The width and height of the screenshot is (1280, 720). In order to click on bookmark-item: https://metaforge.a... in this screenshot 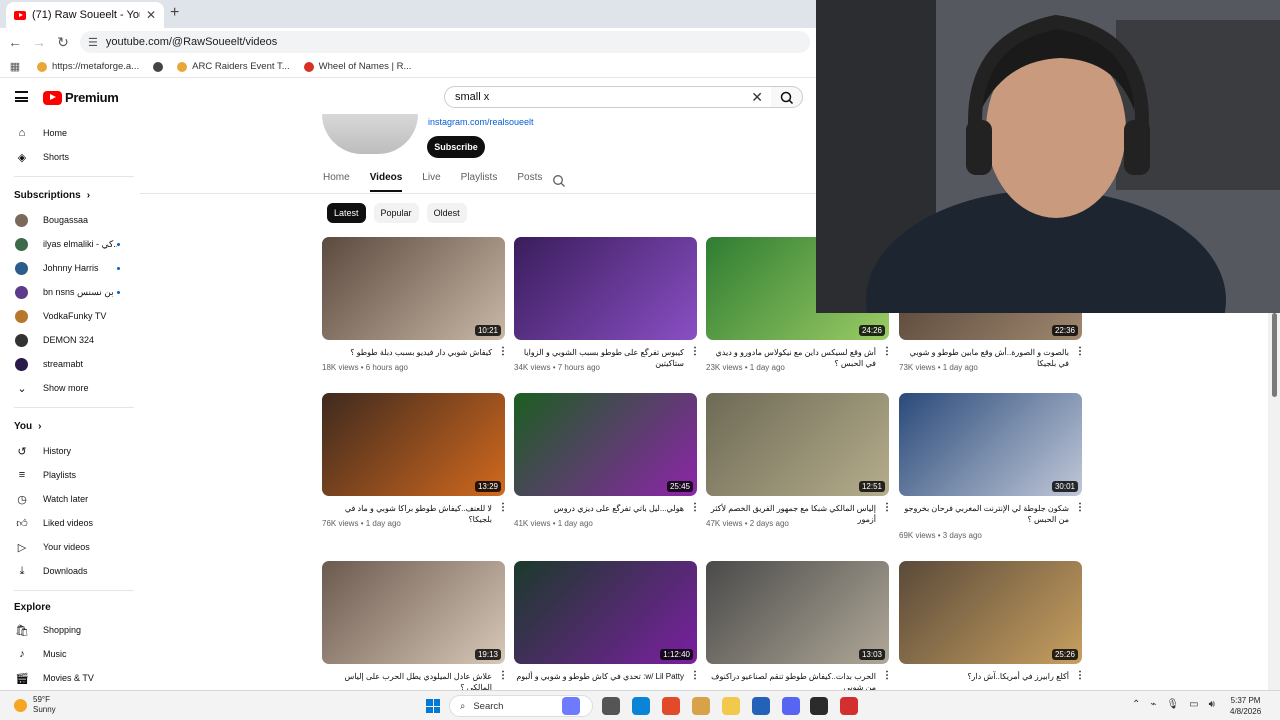, I will do `click(88, 66)`.